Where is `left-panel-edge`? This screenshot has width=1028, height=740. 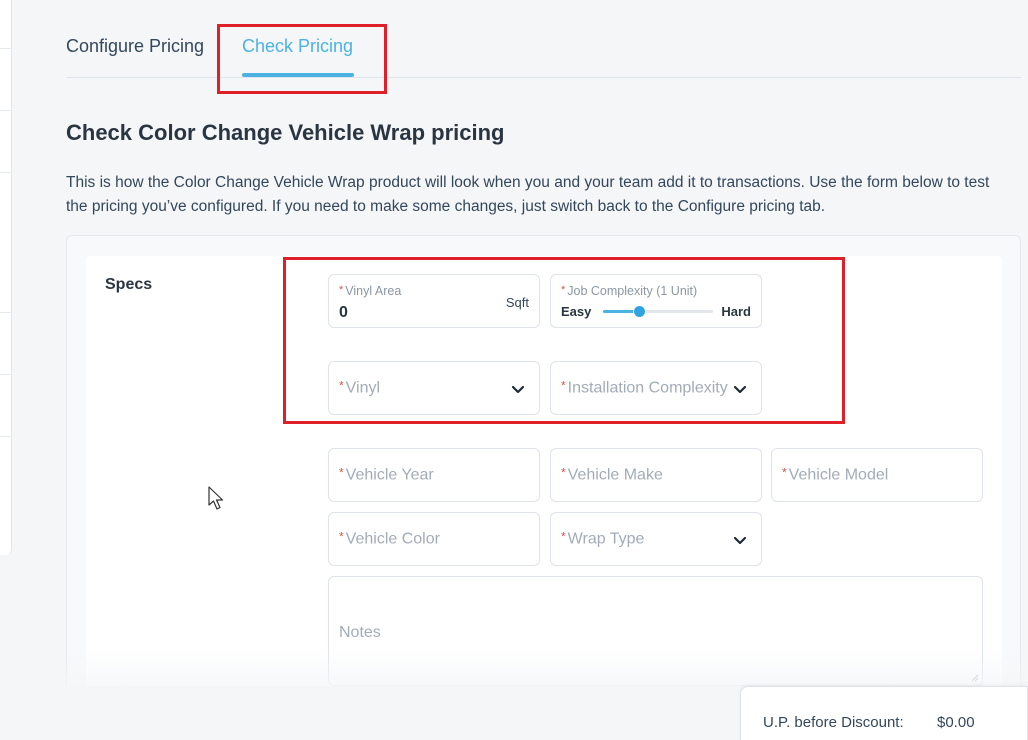 left-panel-edge is located at coordinates (6, 277).